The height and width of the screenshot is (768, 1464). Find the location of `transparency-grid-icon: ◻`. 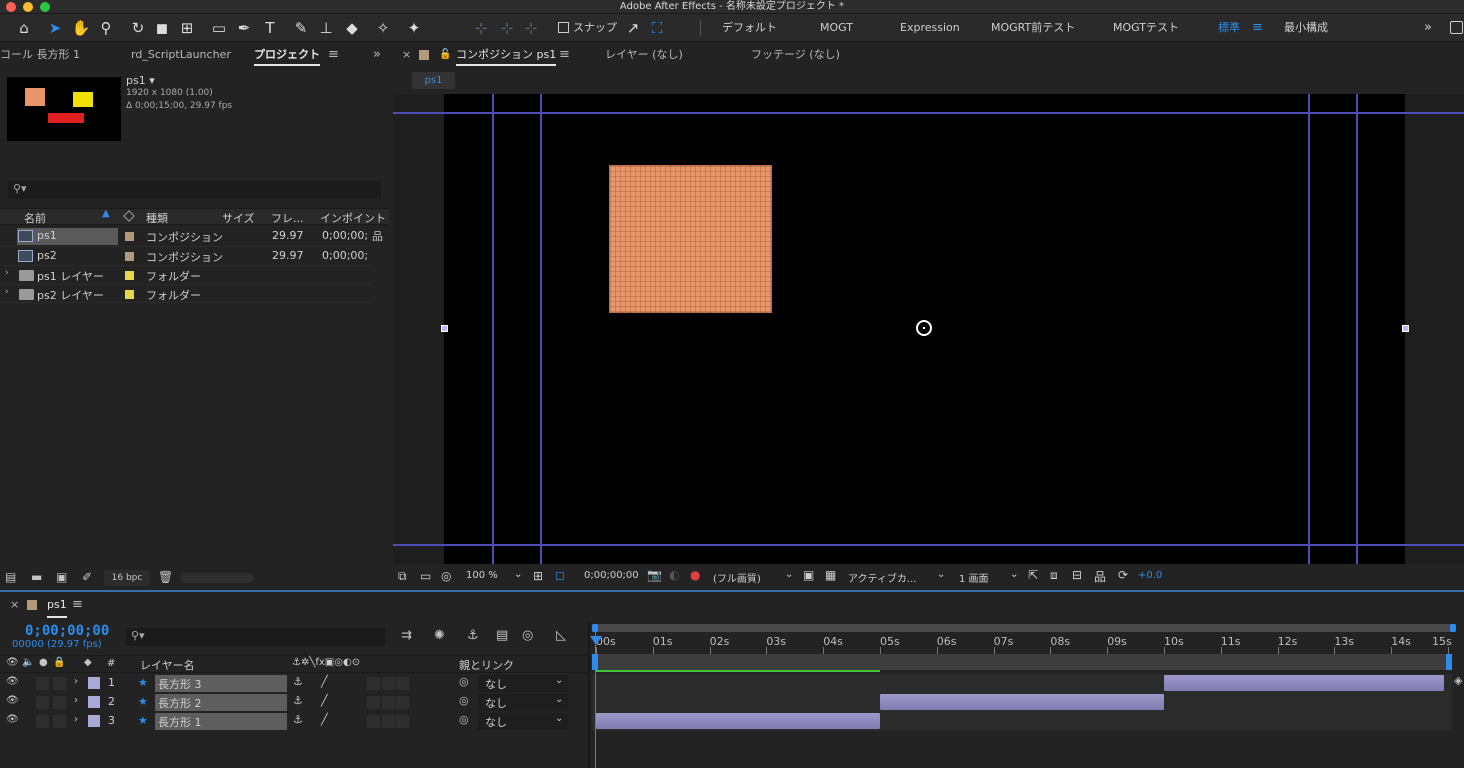

transparency-grid-icon: ◻ is located at coordinates (560, 575).